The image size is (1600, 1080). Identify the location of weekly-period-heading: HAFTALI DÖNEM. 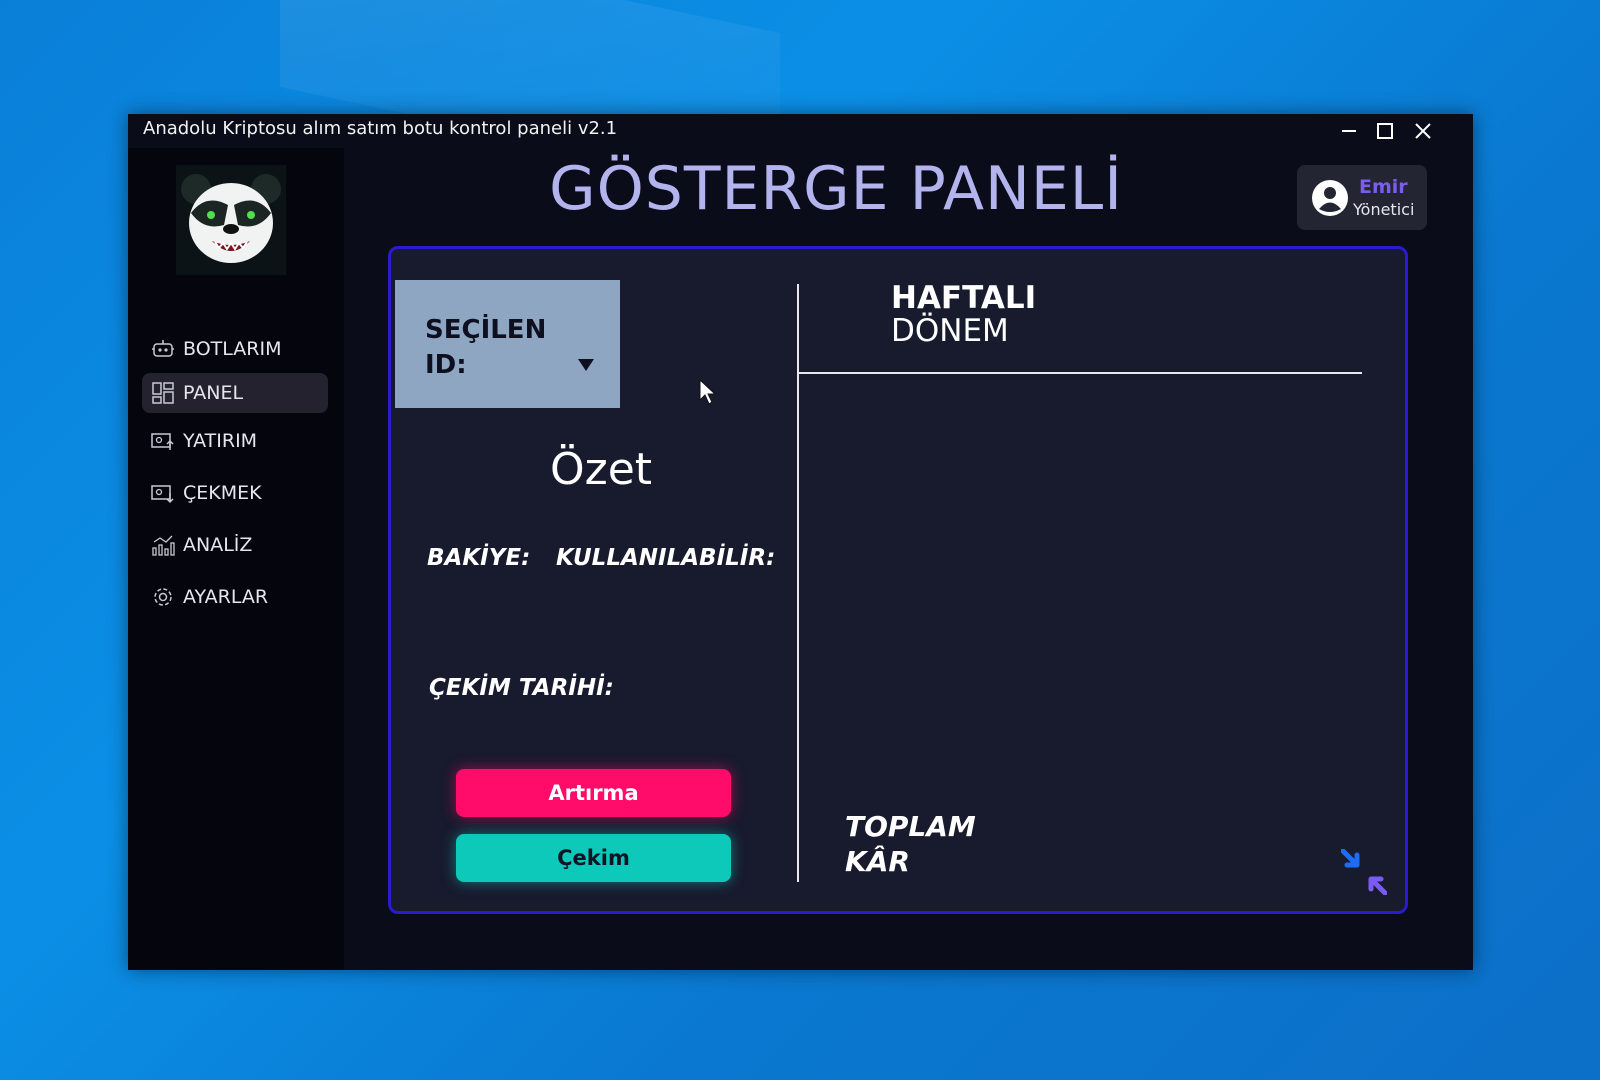
(963, 315).